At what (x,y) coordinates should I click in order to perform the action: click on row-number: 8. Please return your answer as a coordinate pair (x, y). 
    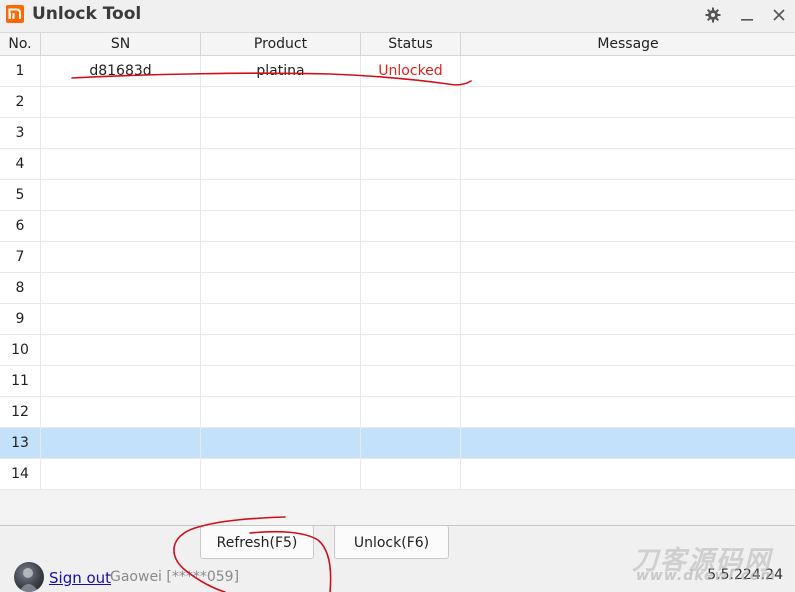
    Looking at the image, I should click on (20, 288).